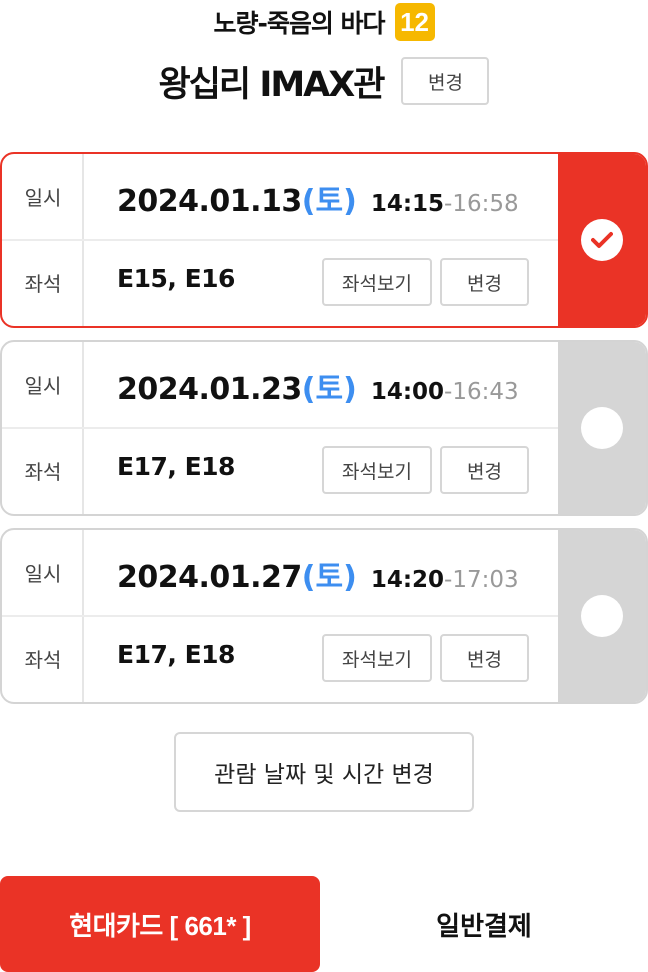 The height and width of the screenshot is (972, 648). Describe the element at coordinates (209, 201) in the screenshot. I see `showtime-date: 2024.01.13` at that location.